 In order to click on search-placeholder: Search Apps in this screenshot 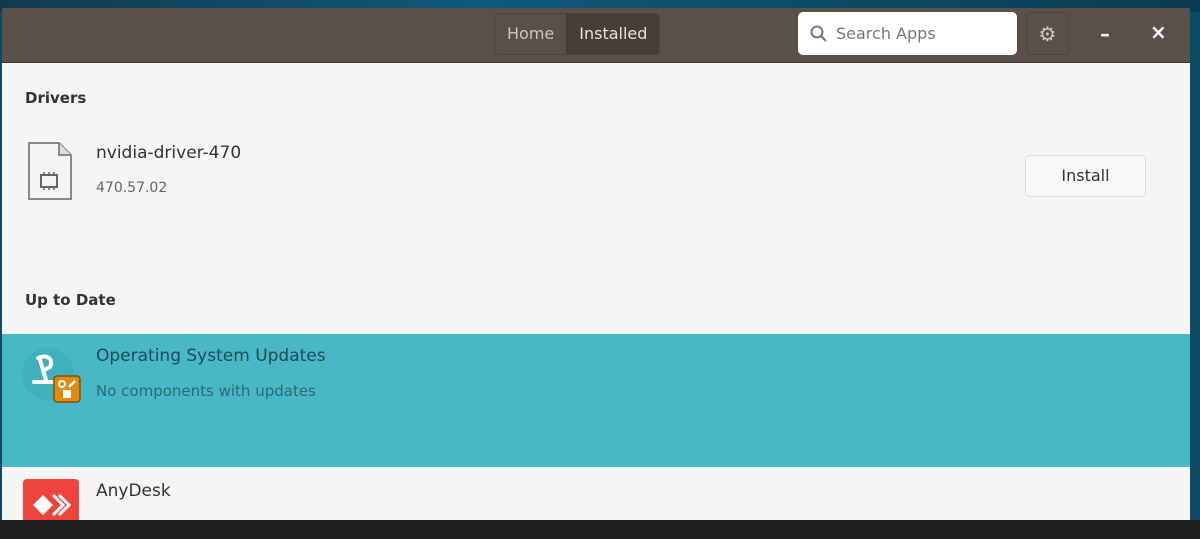, I will do `click(886, 33)`.